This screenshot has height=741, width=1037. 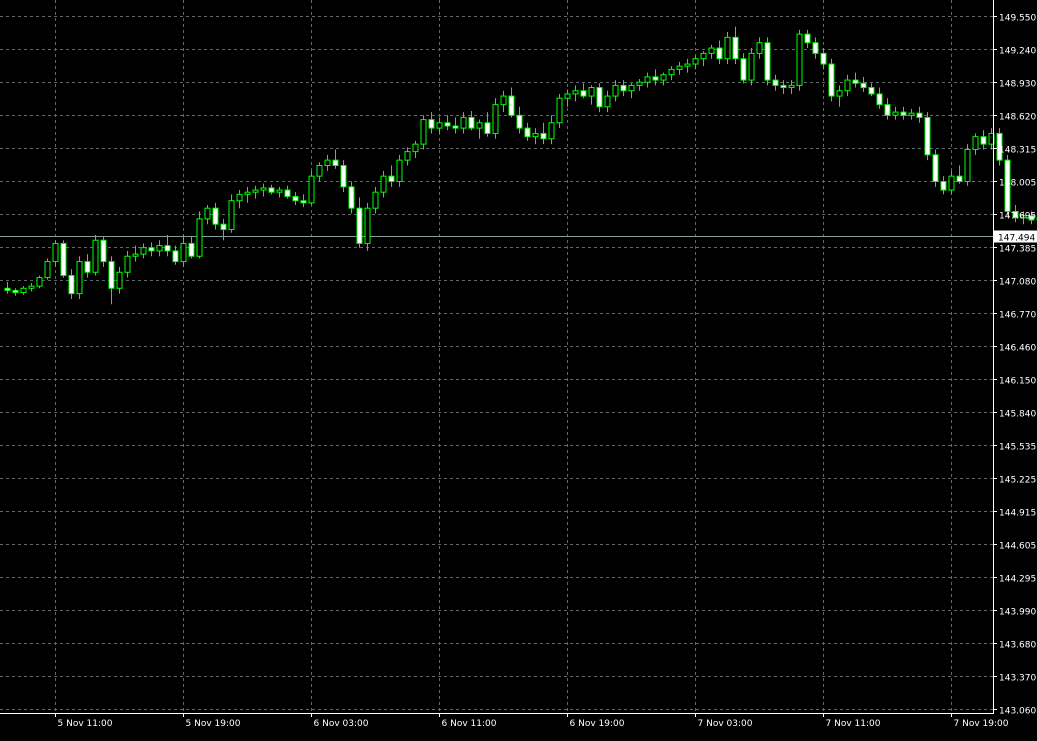 What do you see at coordinates (1017, 613) in the screenshot?
I see `price-tick-label: 143.990` at bounding box center [1017, 613].